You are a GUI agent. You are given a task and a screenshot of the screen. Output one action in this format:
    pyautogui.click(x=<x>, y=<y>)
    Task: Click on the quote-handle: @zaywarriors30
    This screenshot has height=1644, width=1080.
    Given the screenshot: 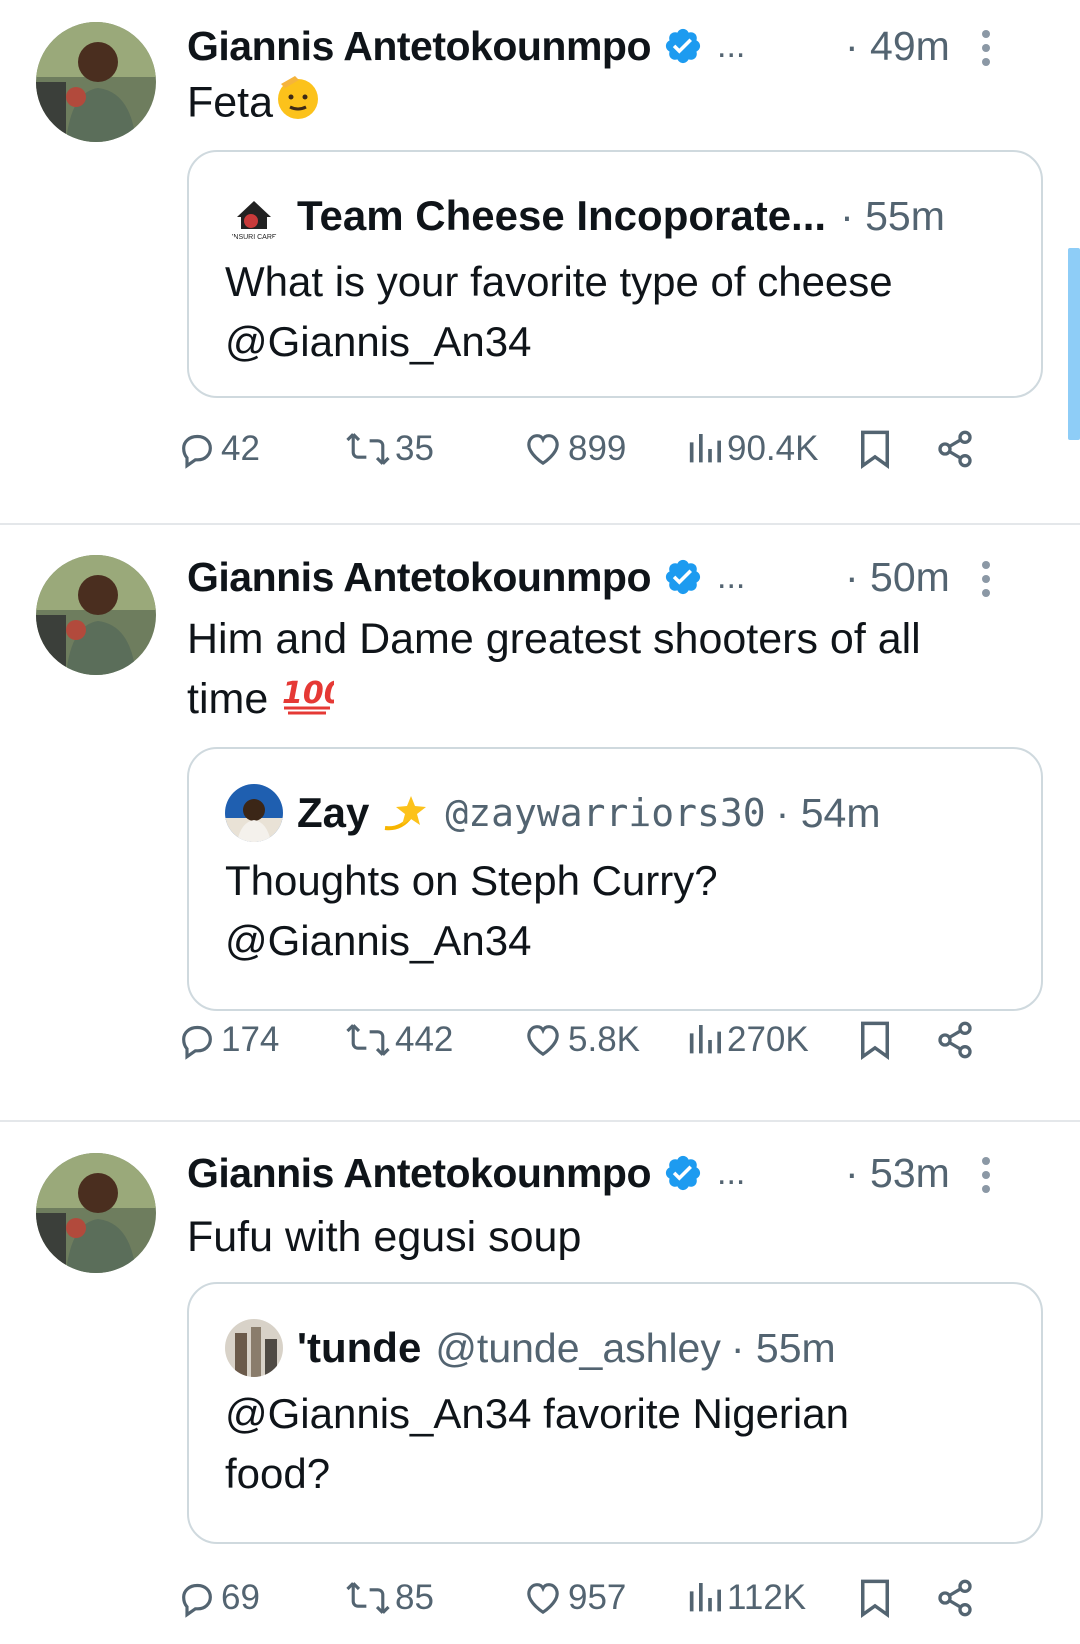 What is the action you would take?
    pyautogui.click(x=605, y=813)
    